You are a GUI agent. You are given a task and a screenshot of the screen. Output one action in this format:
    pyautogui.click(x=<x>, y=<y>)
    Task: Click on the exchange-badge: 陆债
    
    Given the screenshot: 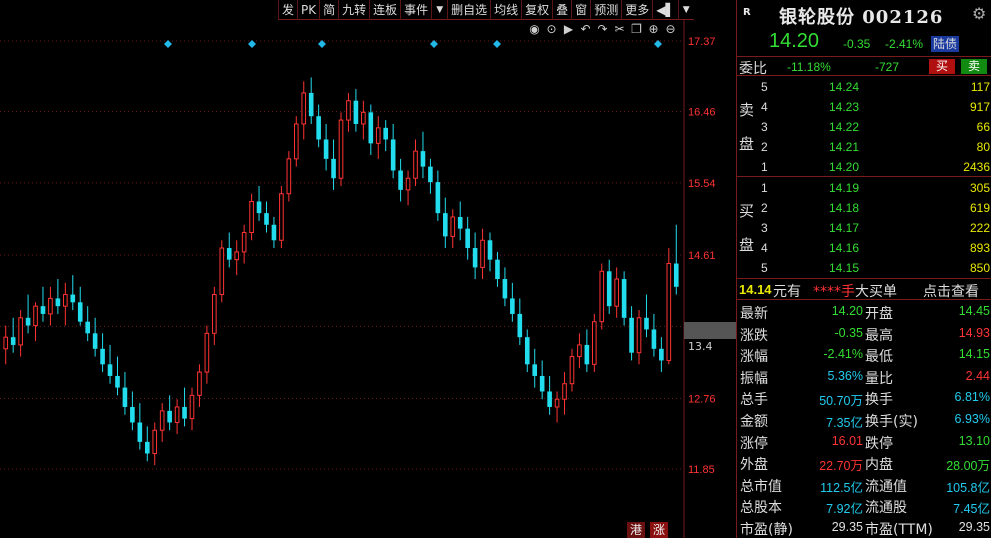 What is the action you would take?
    pyautogui.click(x=945, y=44)
    